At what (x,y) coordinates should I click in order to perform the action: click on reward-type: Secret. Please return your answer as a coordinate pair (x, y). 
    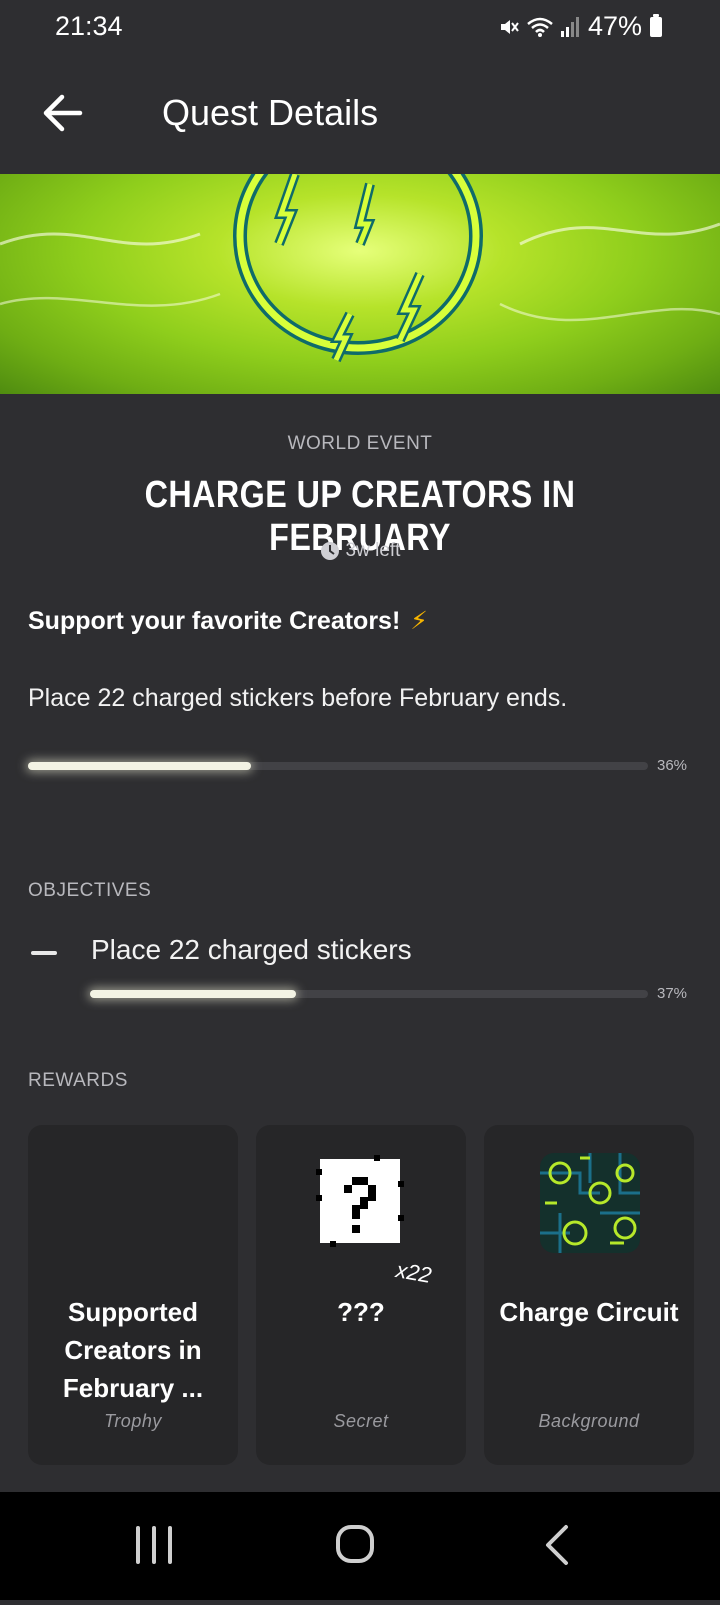
    Looking at the image, I should click on (361, 1421).